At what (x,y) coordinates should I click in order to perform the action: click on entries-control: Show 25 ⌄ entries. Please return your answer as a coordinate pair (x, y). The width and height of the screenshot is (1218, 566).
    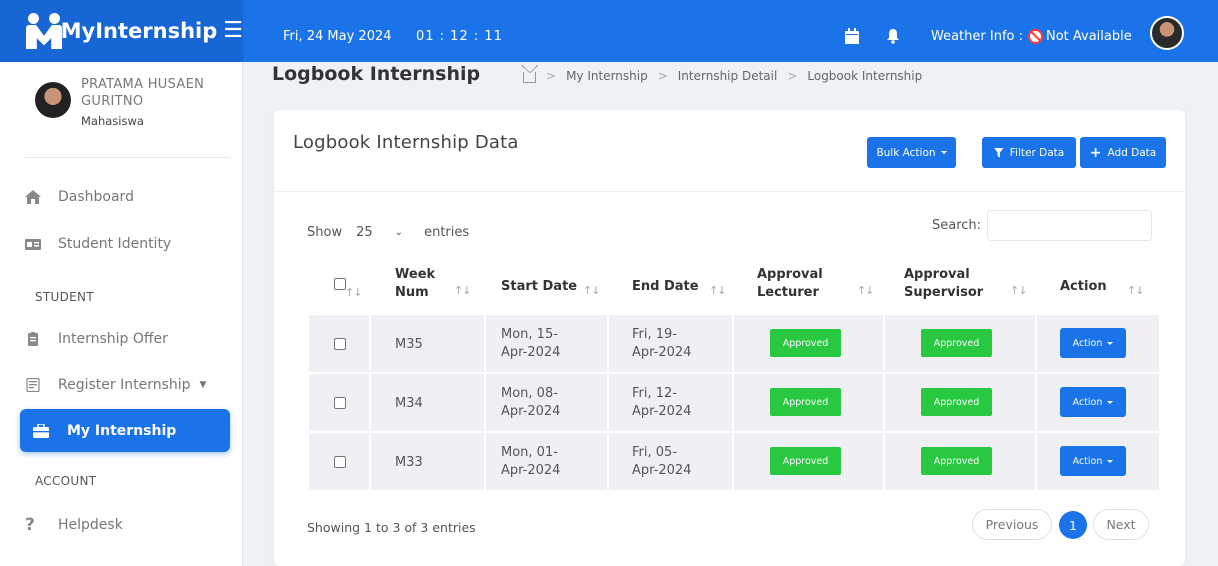
    Looking at the image, I should click on (388, 232).